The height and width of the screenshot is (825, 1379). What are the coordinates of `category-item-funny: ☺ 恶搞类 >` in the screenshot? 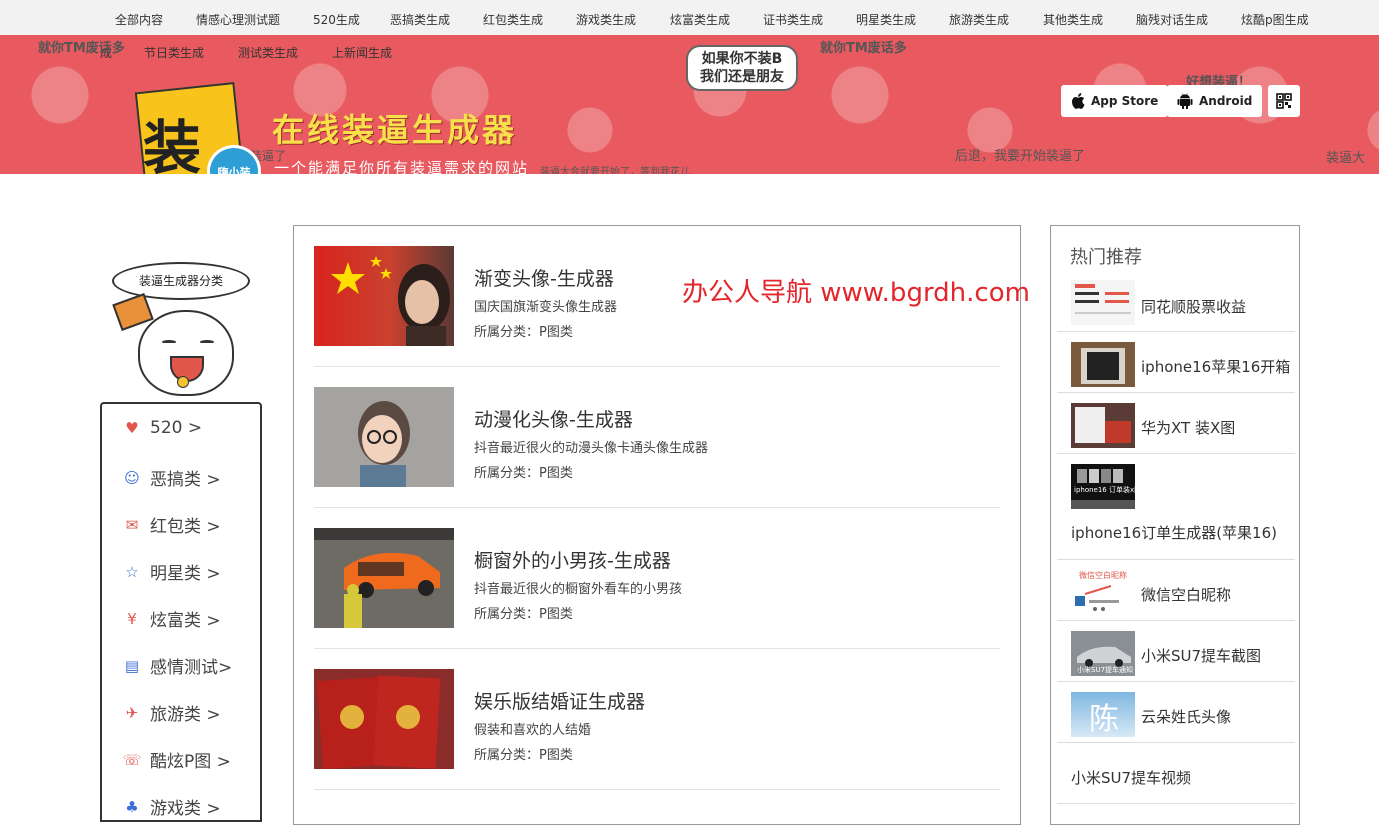 It's located at (171, 478).